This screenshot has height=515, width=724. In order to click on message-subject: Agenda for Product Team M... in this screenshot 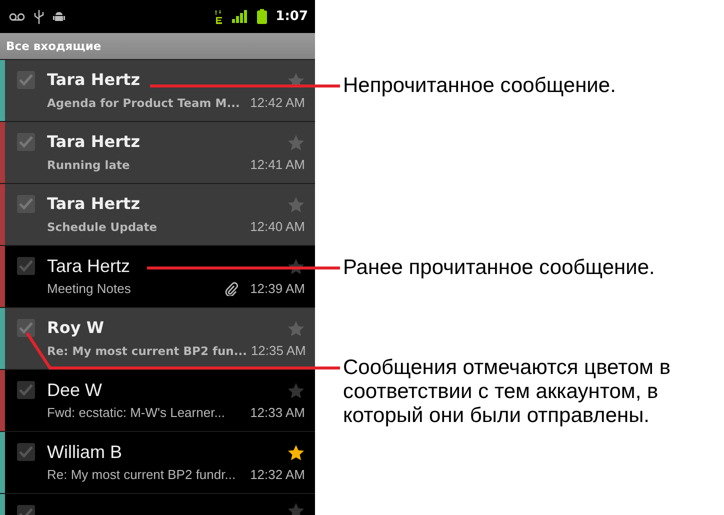, I will do `click(144, 103)`.